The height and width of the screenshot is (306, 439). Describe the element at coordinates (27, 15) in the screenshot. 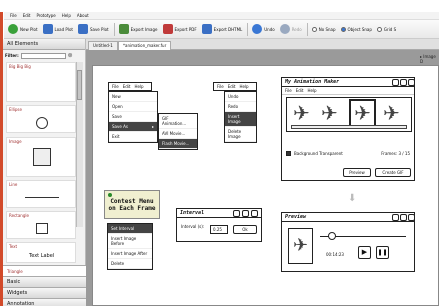

I see `menu-edit: Edit` at that location.